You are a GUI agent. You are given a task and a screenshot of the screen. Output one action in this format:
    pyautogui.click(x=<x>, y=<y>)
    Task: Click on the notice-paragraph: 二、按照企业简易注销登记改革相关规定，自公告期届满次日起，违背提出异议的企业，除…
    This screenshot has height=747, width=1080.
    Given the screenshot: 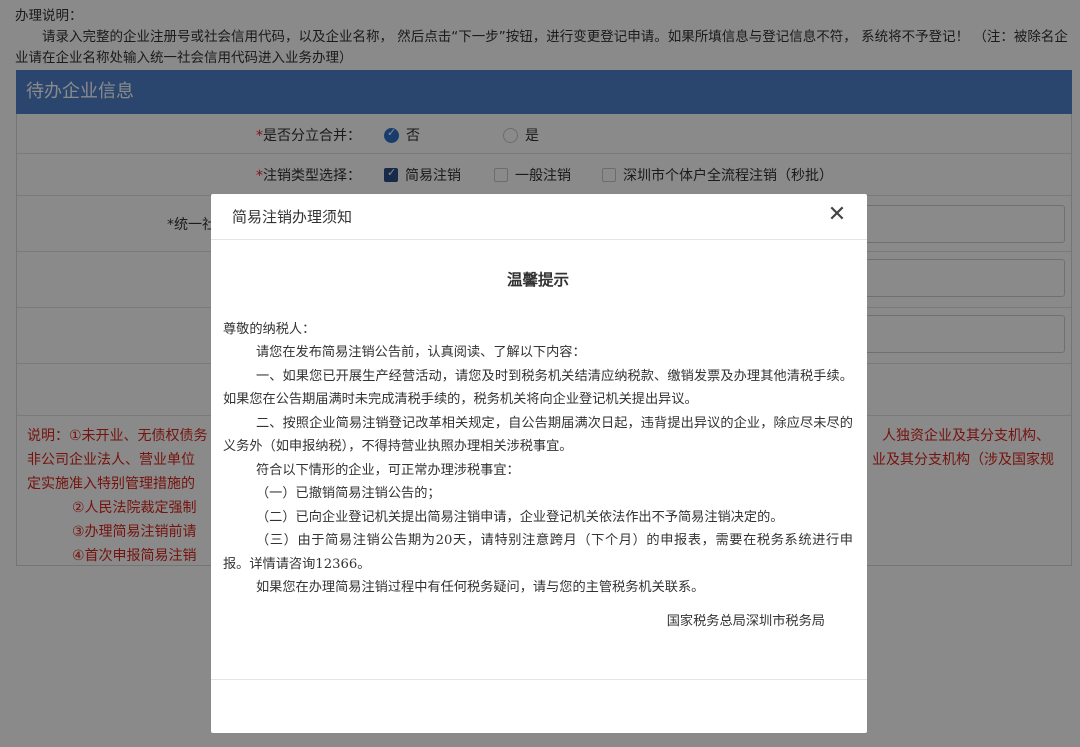 What is the action you would take?
    pyautogui.click(x=538, y=435)
    